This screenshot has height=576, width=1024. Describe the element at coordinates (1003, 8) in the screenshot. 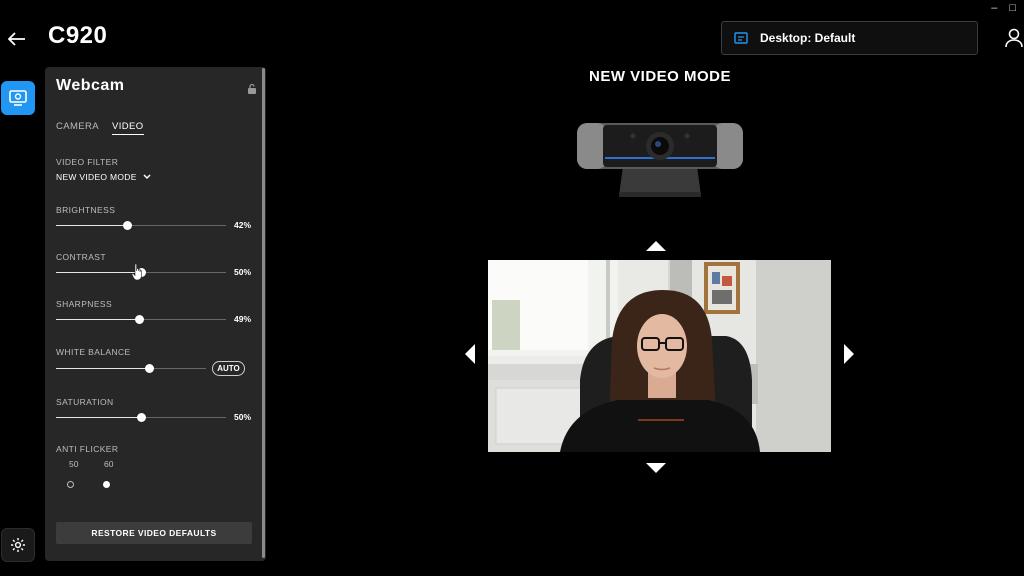

I see `window-controls: – □` at that location.